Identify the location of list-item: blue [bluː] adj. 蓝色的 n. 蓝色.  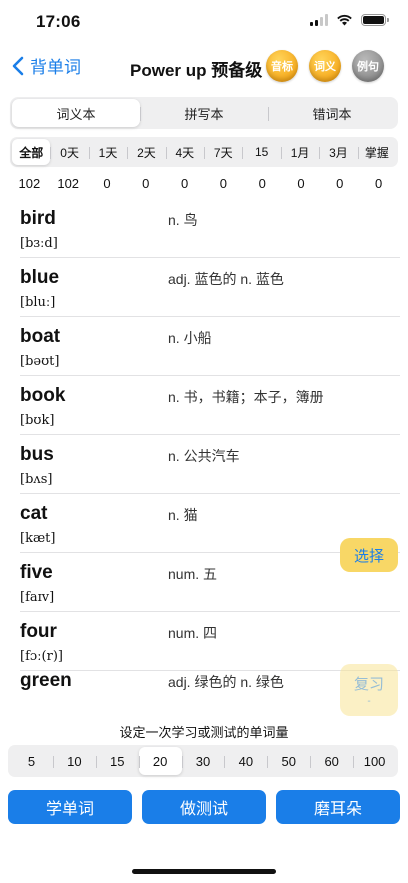
(210, 287).